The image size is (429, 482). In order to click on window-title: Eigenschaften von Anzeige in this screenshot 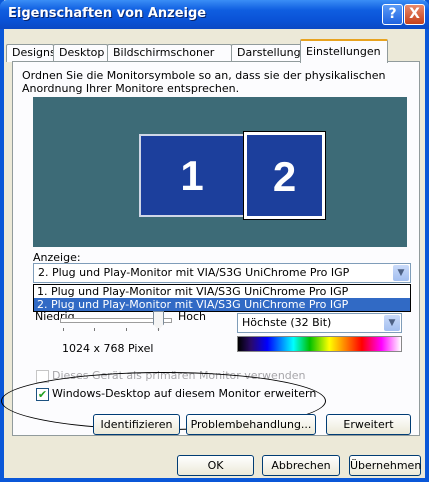, I will do `click(107, 13)`.